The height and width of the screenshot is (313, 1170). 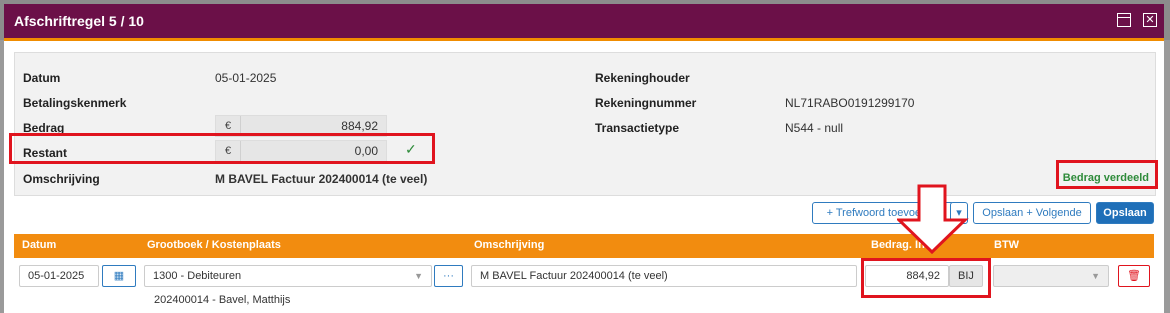 What do you see at coordinates (75, 103) in the screenshot?
I see `betalingskenmerk-label: Betalingskenmerk` at bounding box center [75, 103].